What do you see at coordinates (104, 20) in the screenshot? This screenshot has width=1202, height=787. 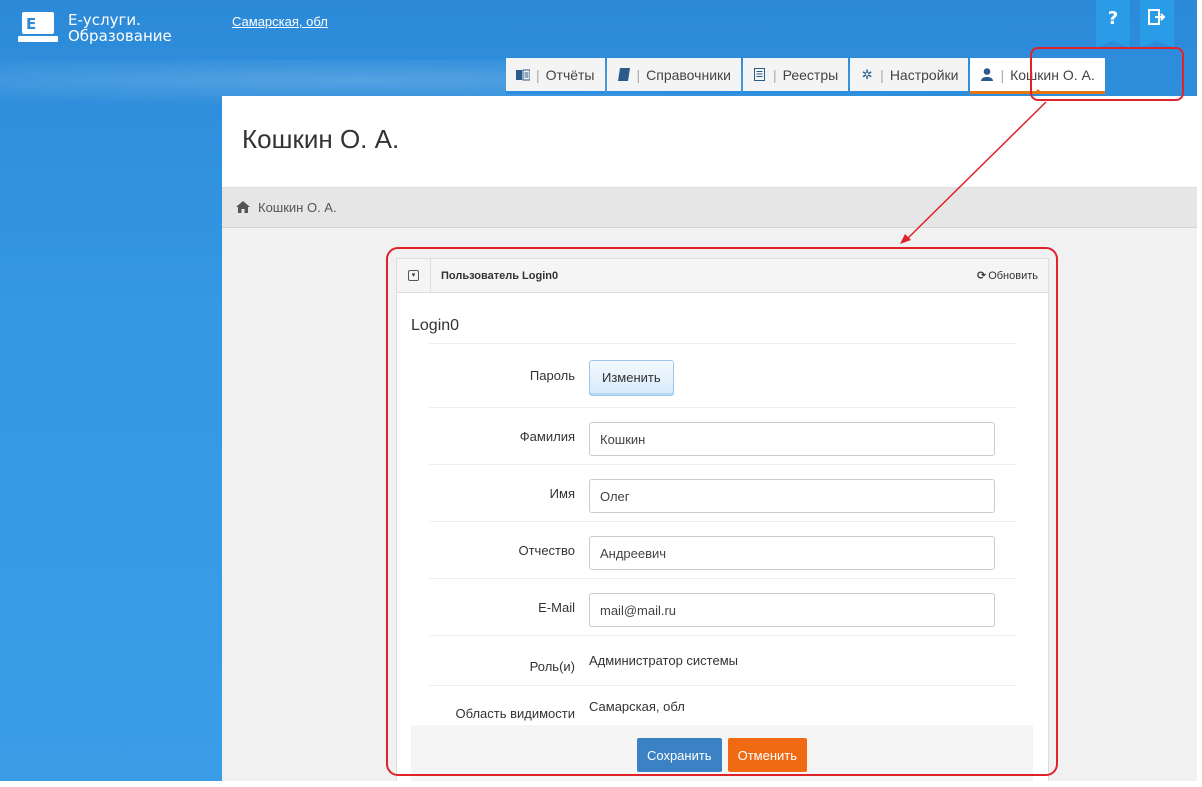 I see `app-title-line1: Е-услуги.` at bounding box center [104, 20].